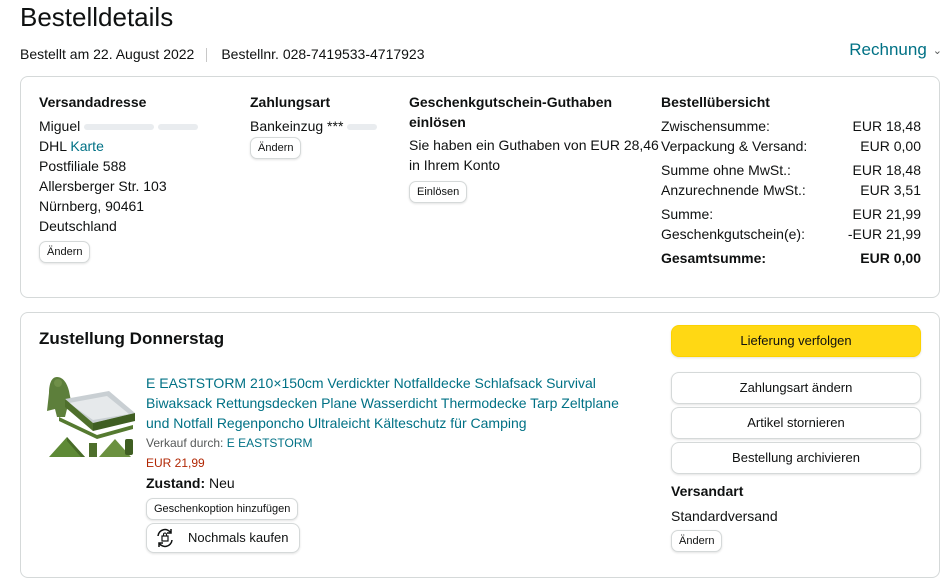 Image resolution: width=952 pixels, height=588 pixels. I want to click on invoice-label: Rechnung, so click(888, 49).